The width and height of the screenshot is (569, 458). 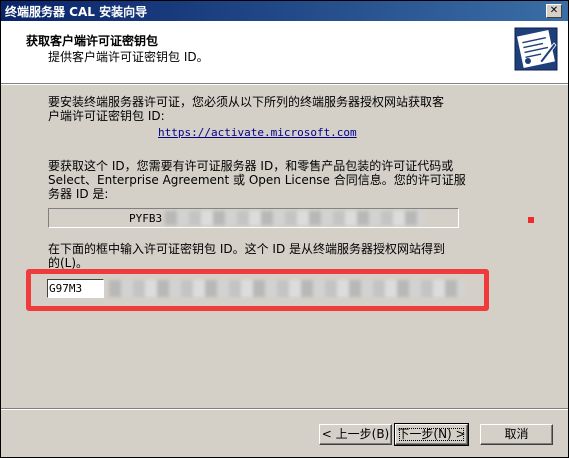 What do you see at coordinates (287, 288) in the screenshot?
I see `redacted-key-segments` at bounding box center [287, 288].